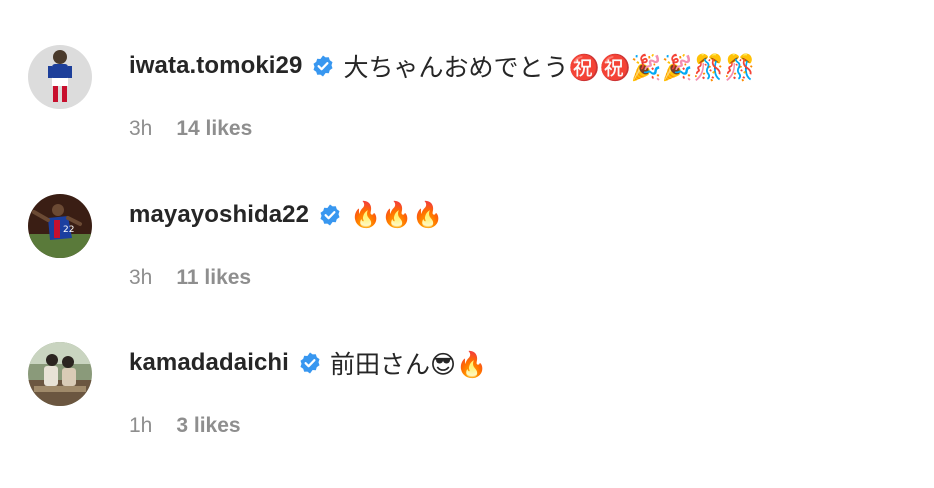  Describe the element at coordinates (140, 426) in the screenshot. I see `comment-time: 1h` at that location.